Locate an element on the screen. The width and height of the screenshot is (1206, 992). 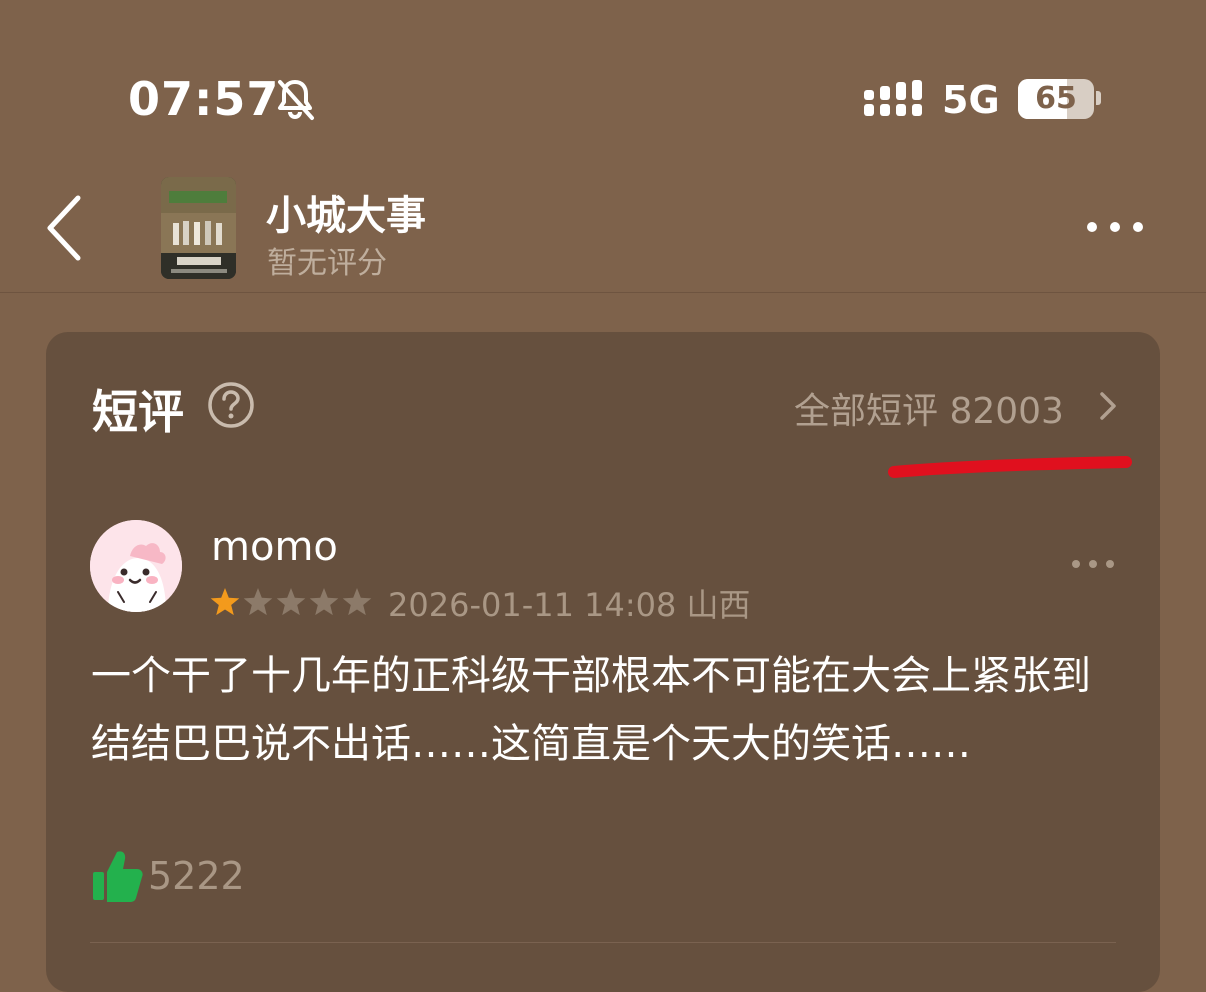
header-divider is located at coordinates (603, 292).